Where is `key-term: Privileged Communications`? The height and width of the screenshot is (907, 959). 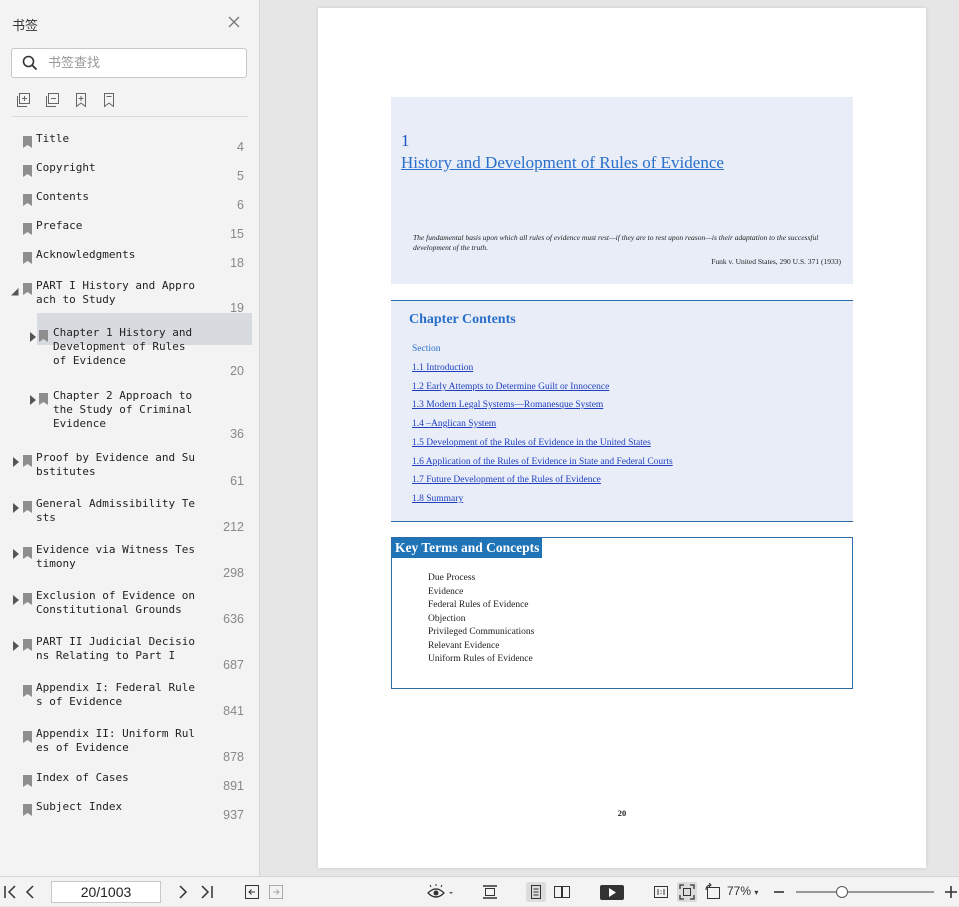 key-term: Privileged Communications is located at coordinates (481, 632).